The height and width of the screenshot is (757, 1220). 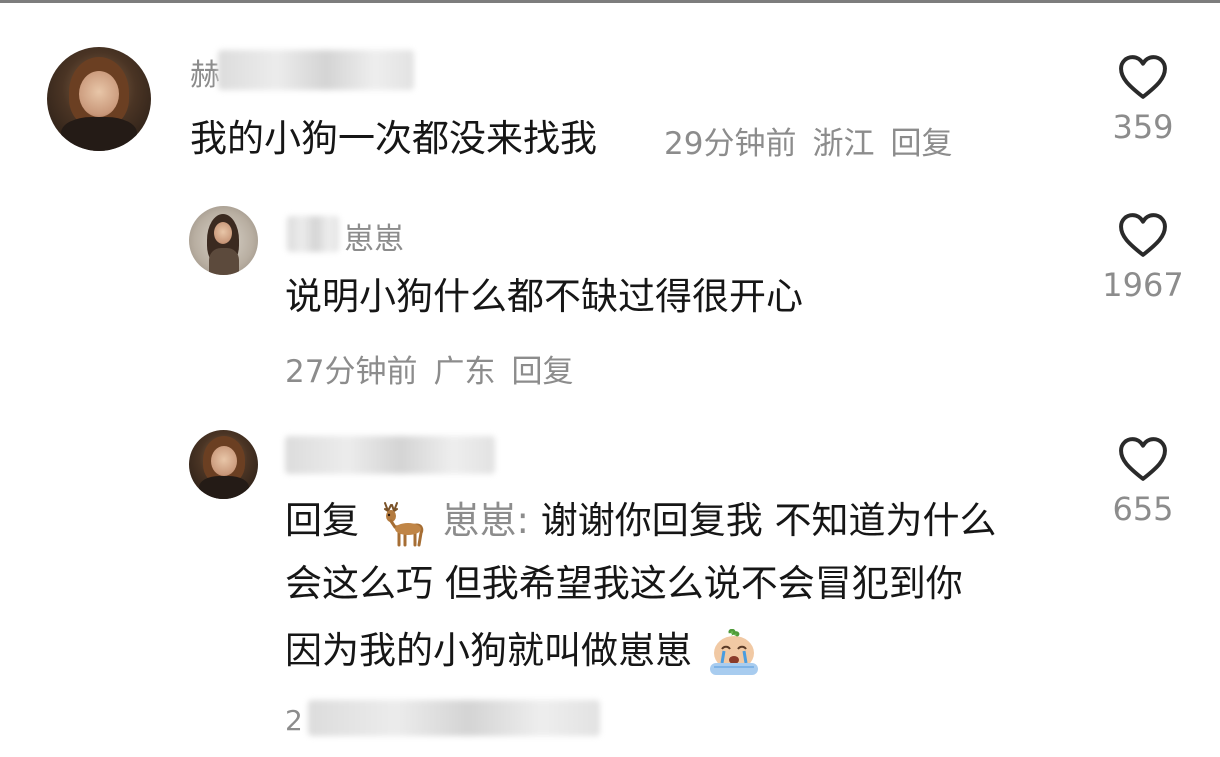 What do you see at coordinates (1143, 258) in the screenshot?
I see `like-button: 1967` at bounding box center [1143, 258].